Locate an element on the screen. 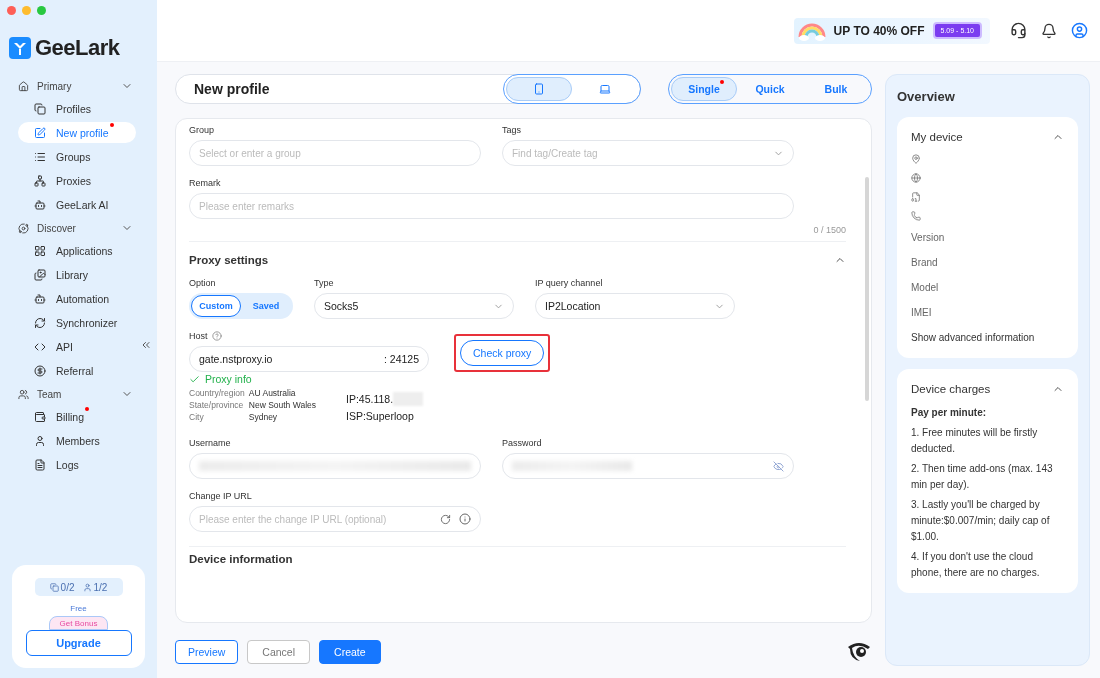  proxy-info-title: Proxy info is located at coordinates (228, 379).